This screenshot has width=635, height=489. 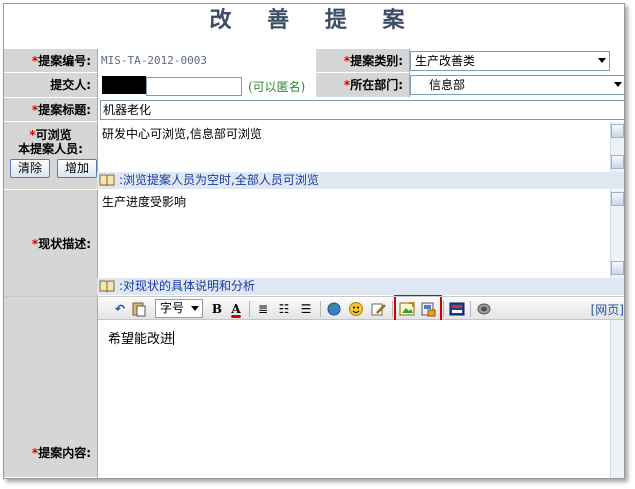 What do you see at coordinates (360, 286) in the screenshot?
I see `status-hint: :对现状的具体说明和分析` at bounding box center [360, 286].